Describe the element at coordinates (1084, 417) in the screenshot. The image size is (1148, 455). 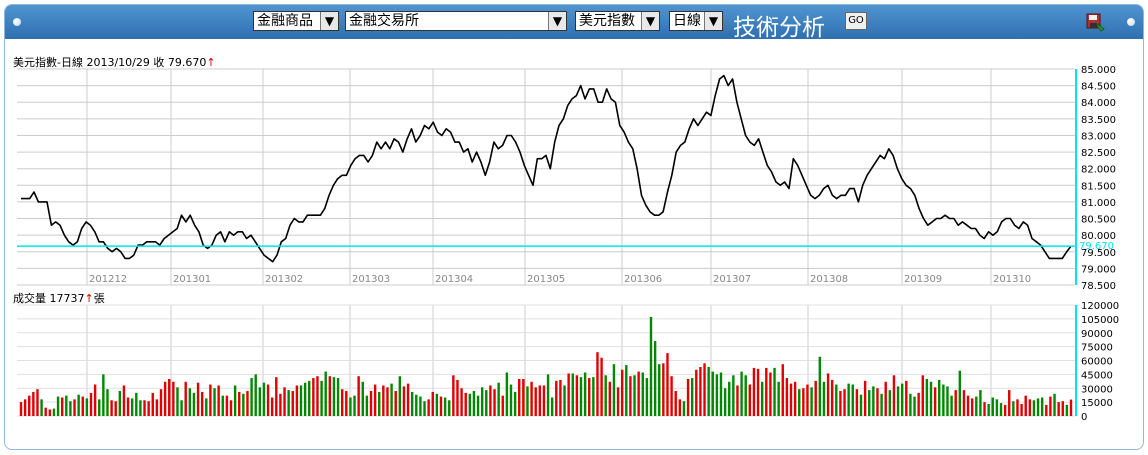
I see `volume-tick-label: 0` at that location.